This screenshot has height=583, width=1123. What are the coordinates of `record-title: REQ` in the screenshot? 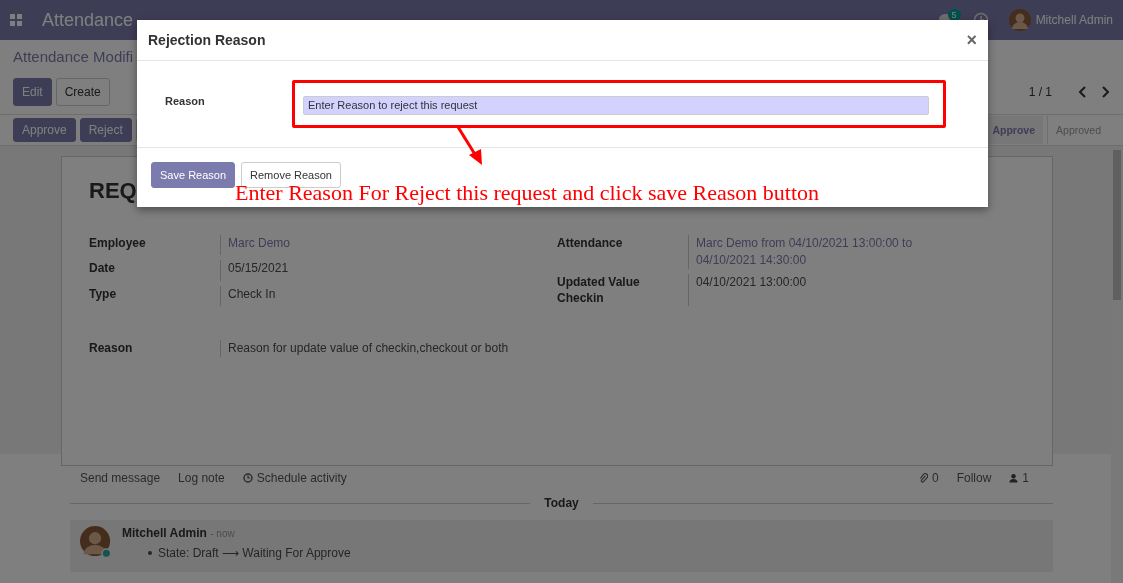 It's located at (113, 191).